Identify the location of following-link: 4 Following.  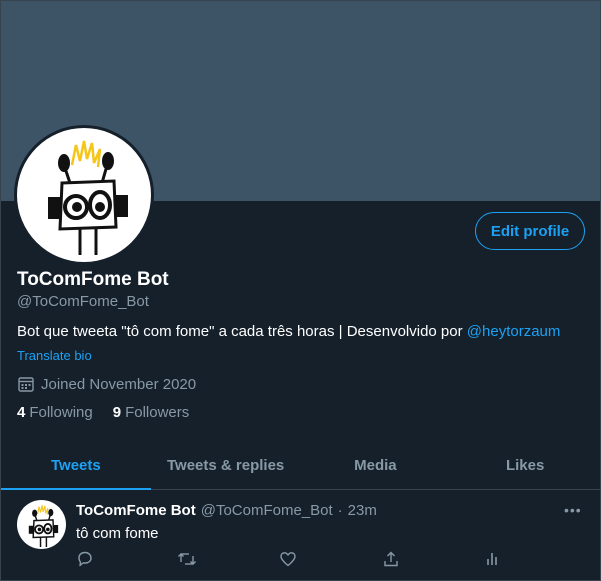
(55, 412).